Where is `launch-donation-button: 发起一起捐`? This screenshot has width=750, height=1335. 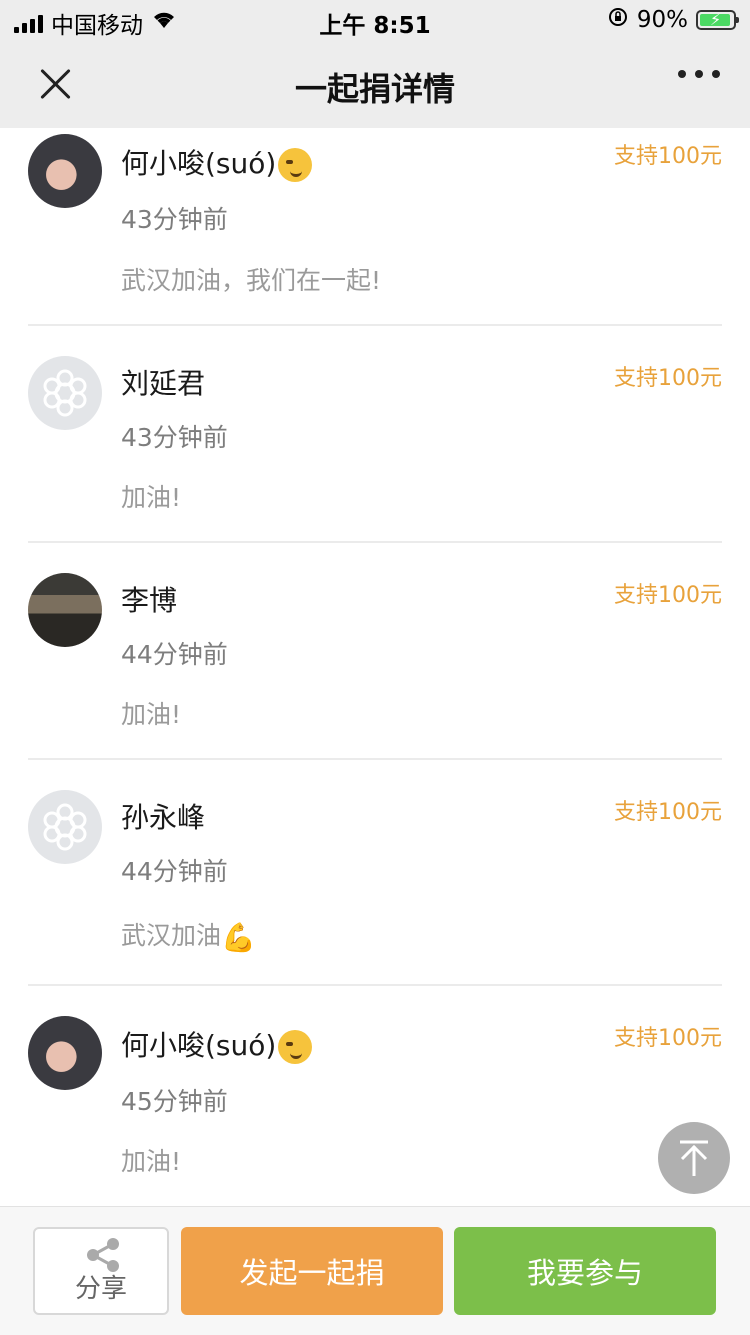
launch-donation-button: 发起一起捐 is located at coordinates (312, 1271).